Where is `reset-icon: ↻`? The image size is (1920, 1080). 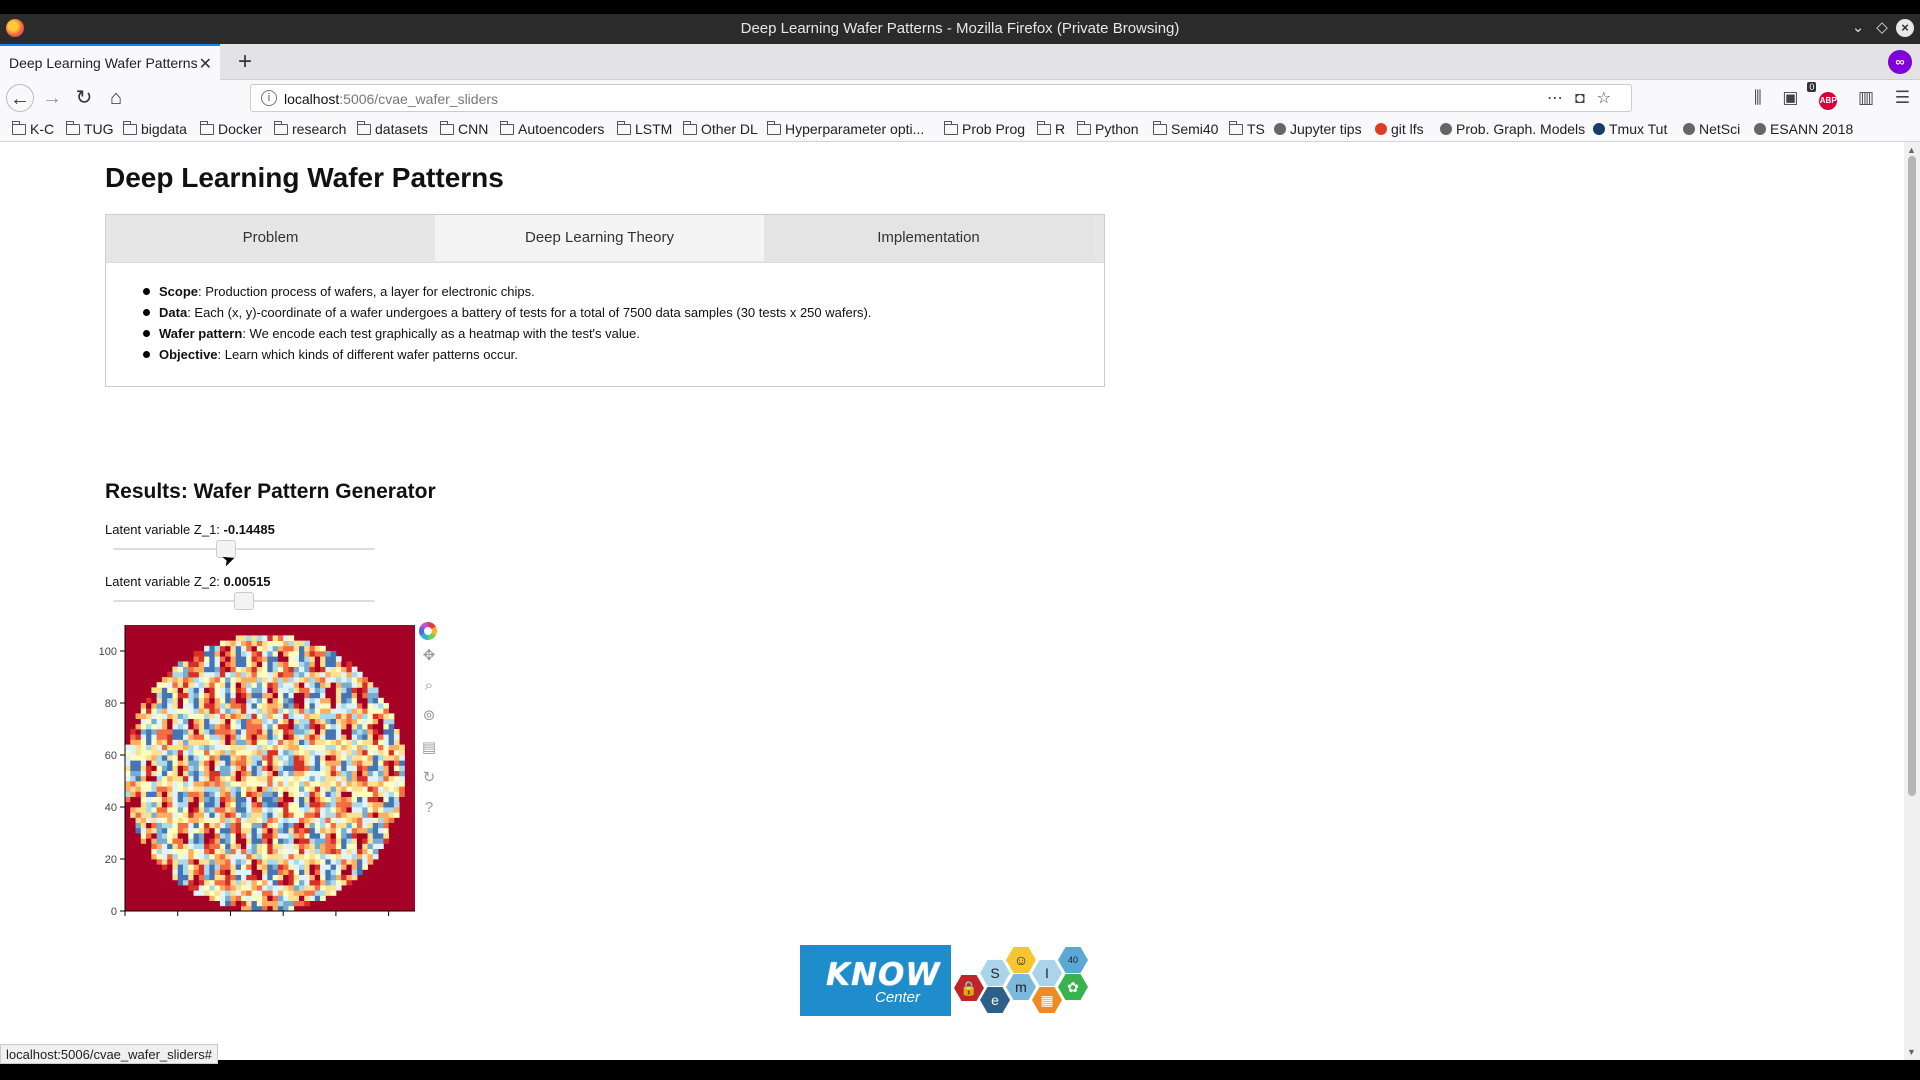 reset-icon: ↻ is located at coordinates (429, 778).